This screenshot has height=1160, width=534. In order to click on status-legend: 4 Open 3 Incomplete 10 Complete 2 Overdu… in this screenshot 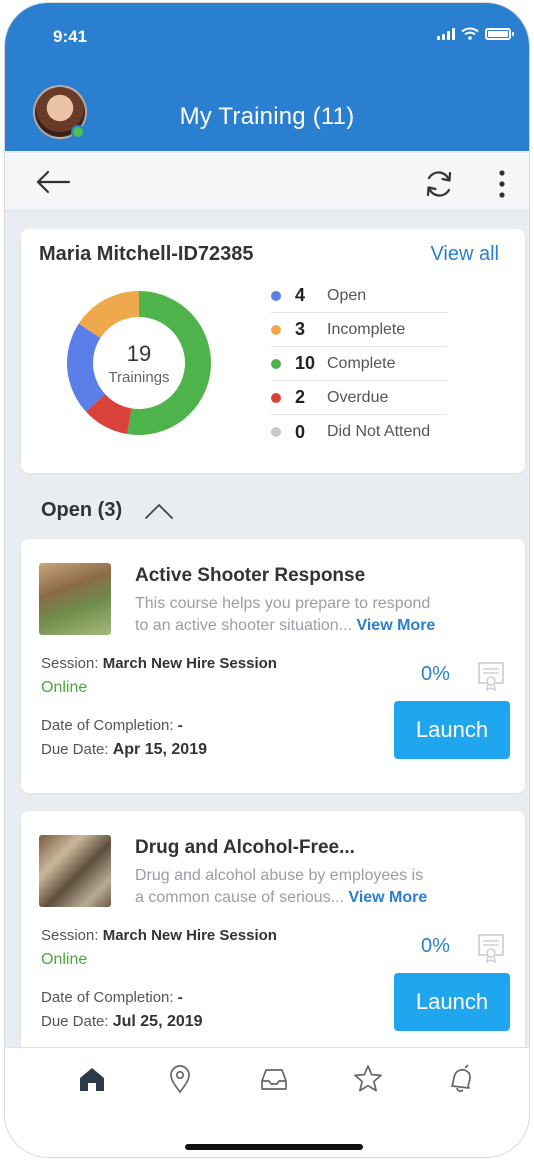, I will do `click(359, 364)`.